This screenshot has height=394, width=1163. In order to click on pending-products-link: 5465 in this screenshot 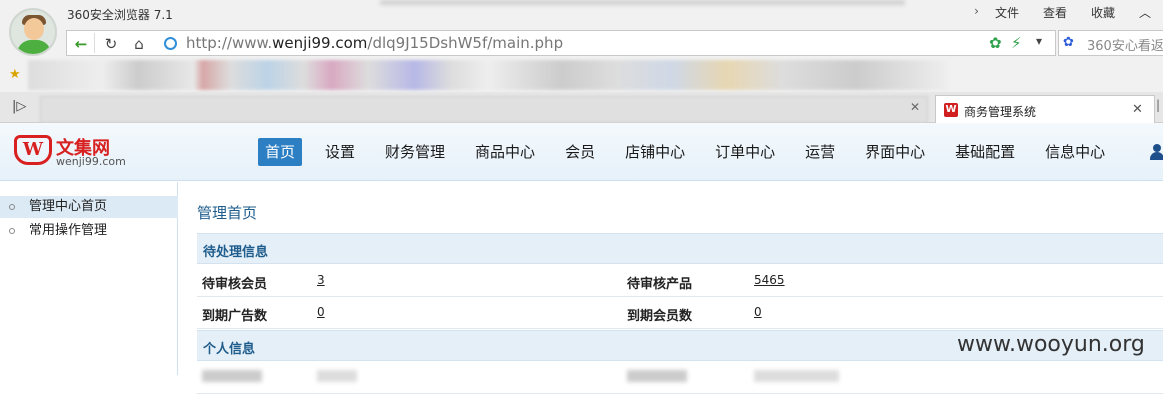, I will do `click(769, 280)`.